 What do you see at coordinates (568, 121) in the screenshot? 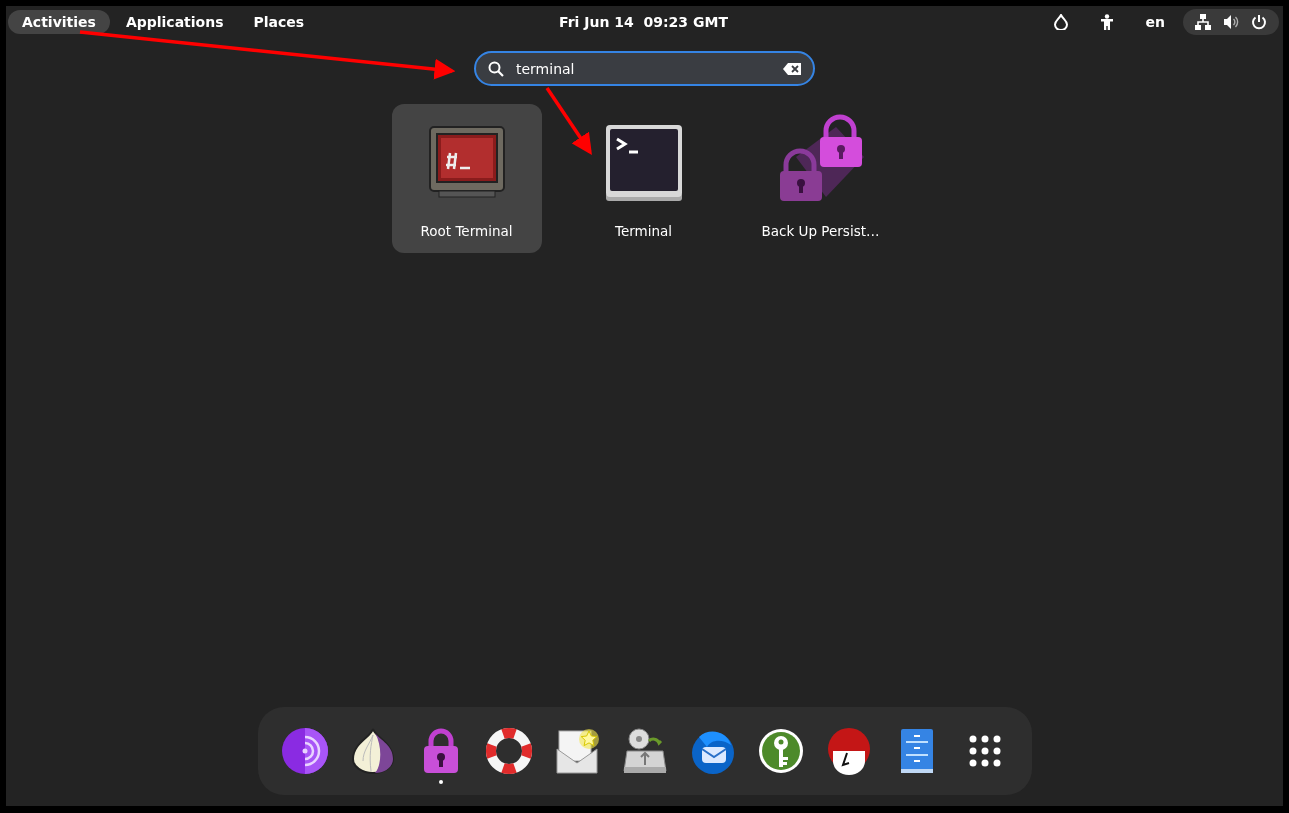
I see `annotation-arrow` at bounding box center [568, 121].